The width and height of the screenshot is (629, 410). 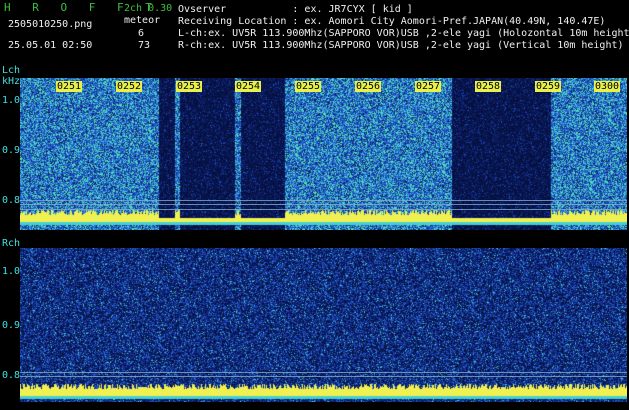 What do you see at coordinates (11, 325) in the screenshot?
I see `rch-ytick-0-9: 0.9` at bounding box center [11, 325].